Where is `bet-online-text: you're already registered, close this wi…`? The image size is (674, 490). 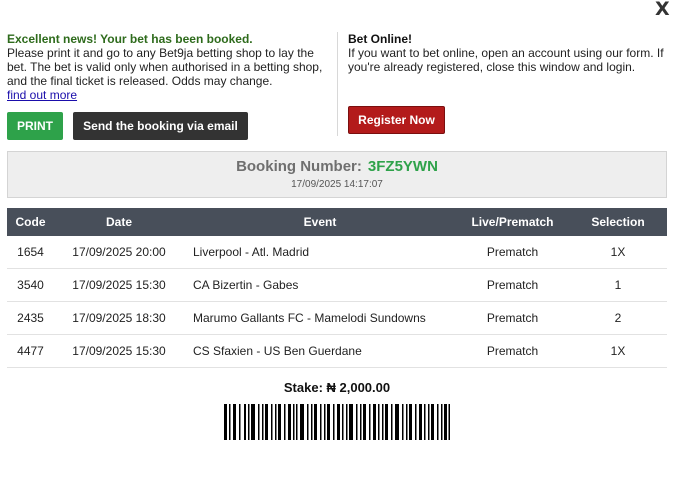
bet-online-text: you're already registered, close this wi… is located at coordinates (492, 67).